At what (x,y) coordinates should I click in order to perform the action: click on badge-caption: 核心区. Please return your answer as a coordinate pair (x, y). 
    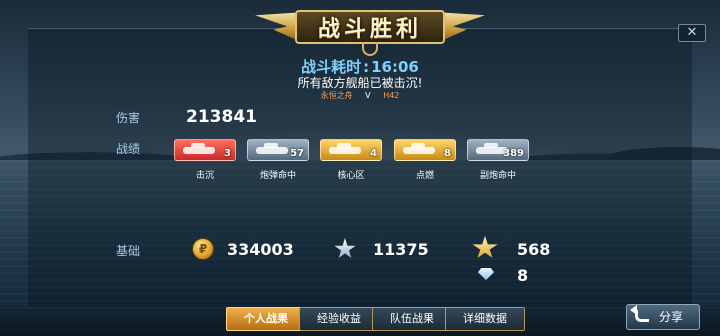
    Looking at the image, I should click on (351, 176).